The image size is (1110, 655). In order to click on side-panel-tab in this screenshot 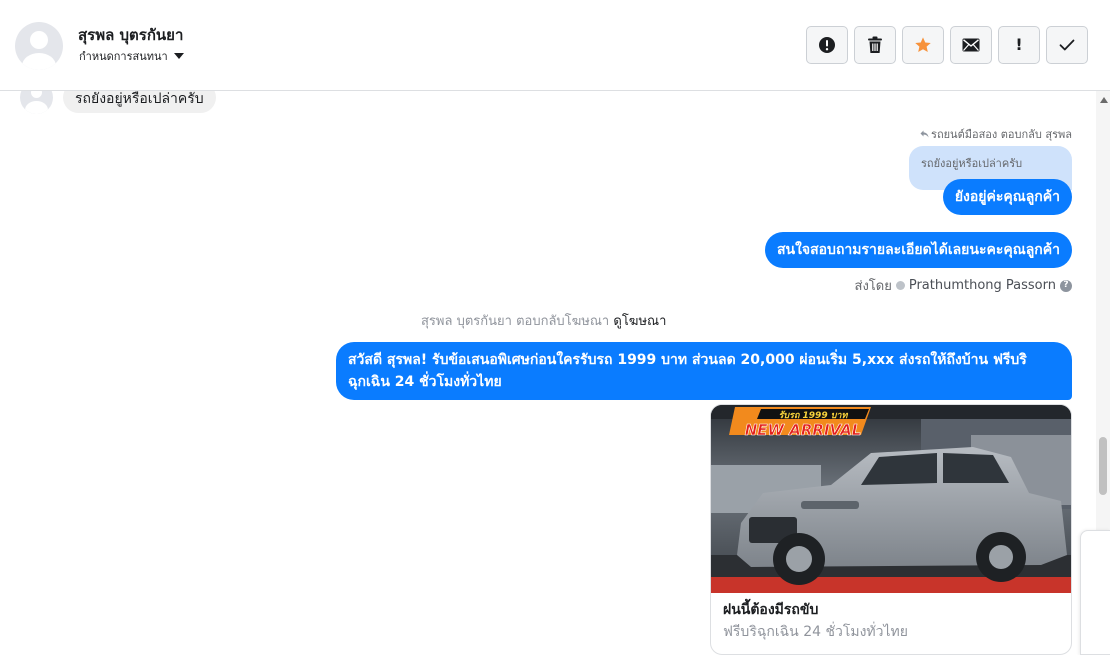, I will do `click(1095, 592)`.